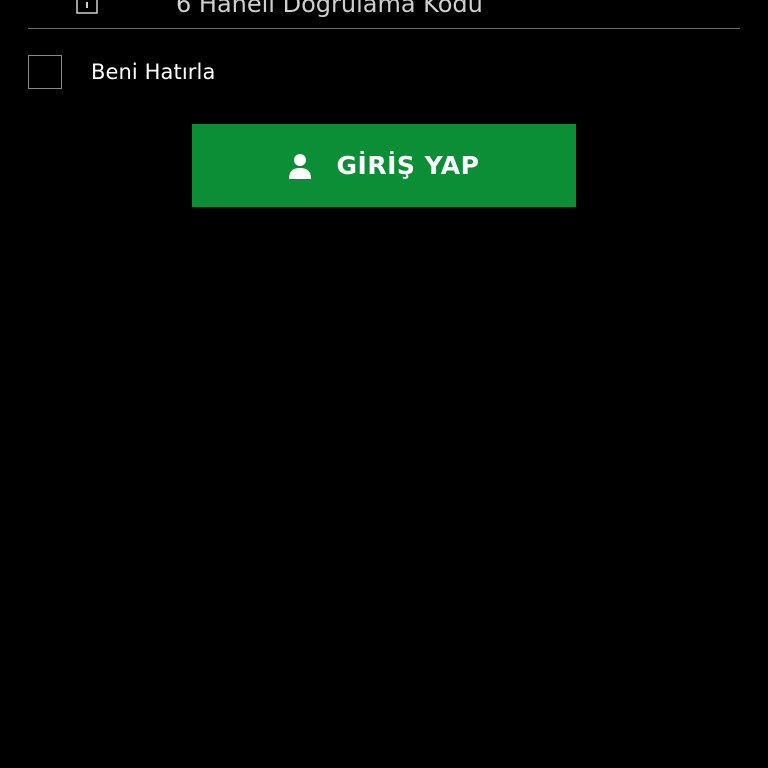  I want to click on remember-me-label: Beni Hatırla, so click(153, 72).